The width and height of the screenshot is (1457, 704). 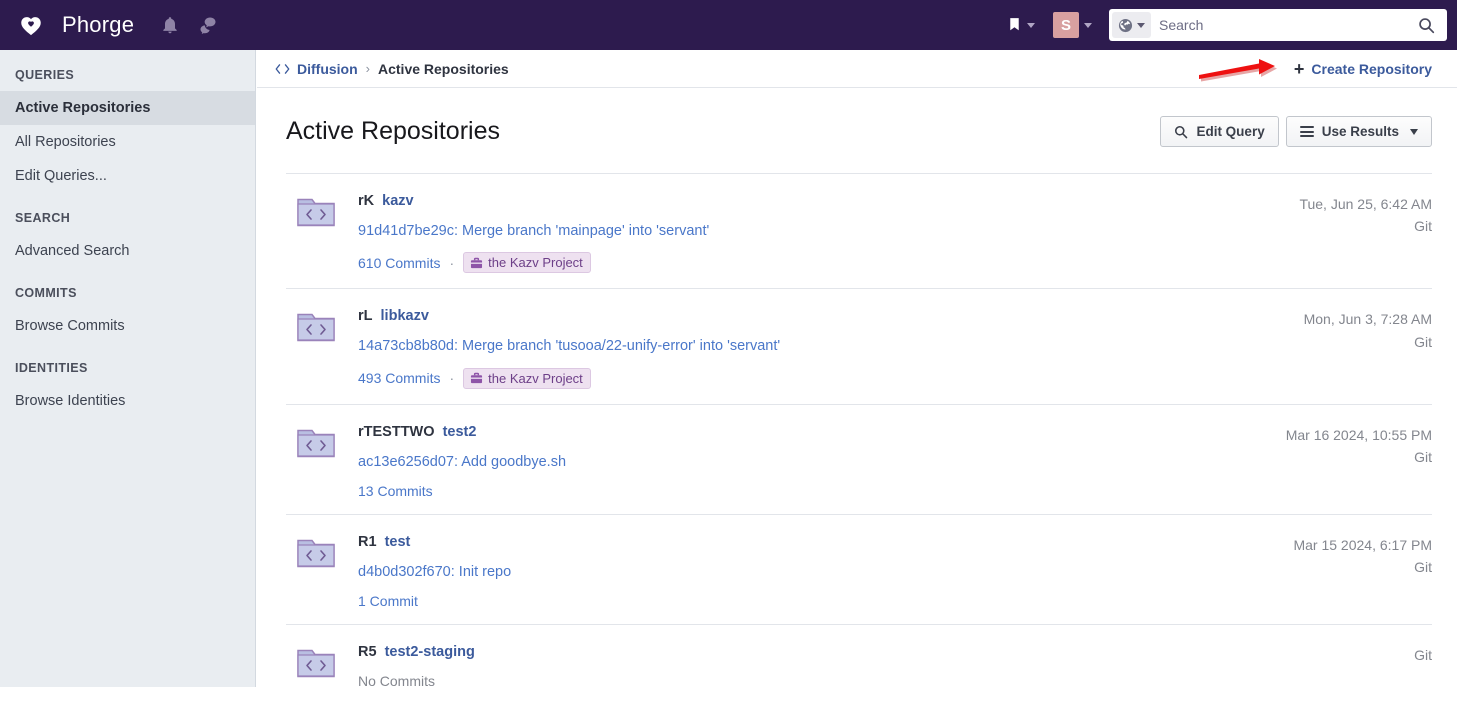 I want to click on brand-title: Phorge, so click(x=98, y=24).